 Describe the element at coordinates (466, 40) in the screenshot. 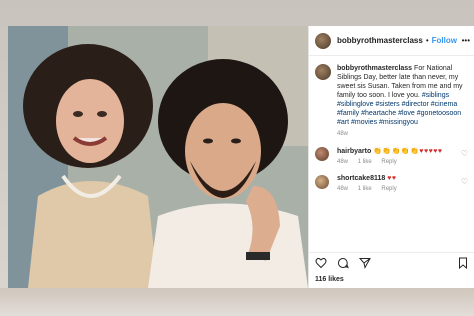

I see `more-icon: •••` at that location.